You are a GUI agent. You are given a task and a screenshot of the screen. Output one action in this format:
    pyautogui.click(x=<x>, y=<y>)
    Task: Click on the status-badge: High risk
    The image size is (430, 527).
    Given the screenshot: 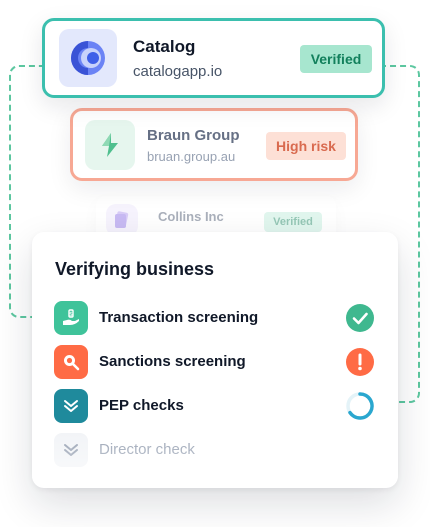 What is the action you would take?
    pyautogui.click(x=306, y=146)
    